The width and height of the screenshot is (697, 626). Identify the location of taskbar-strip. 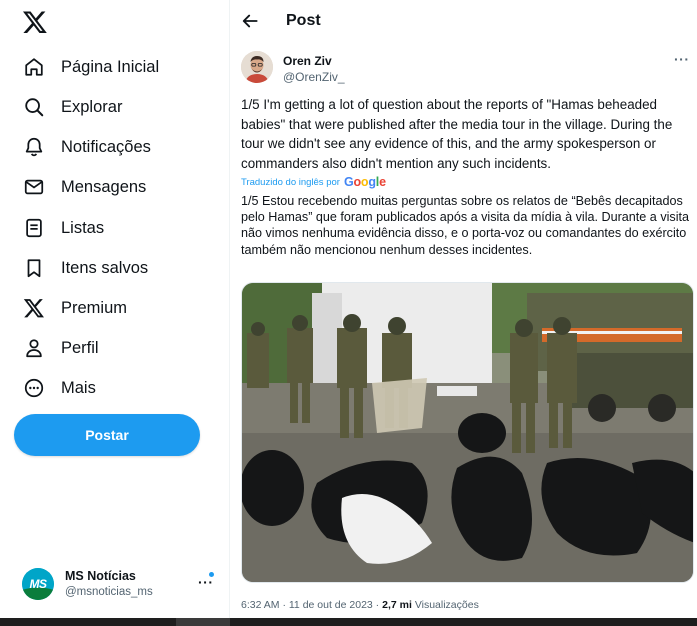
(348, 622).